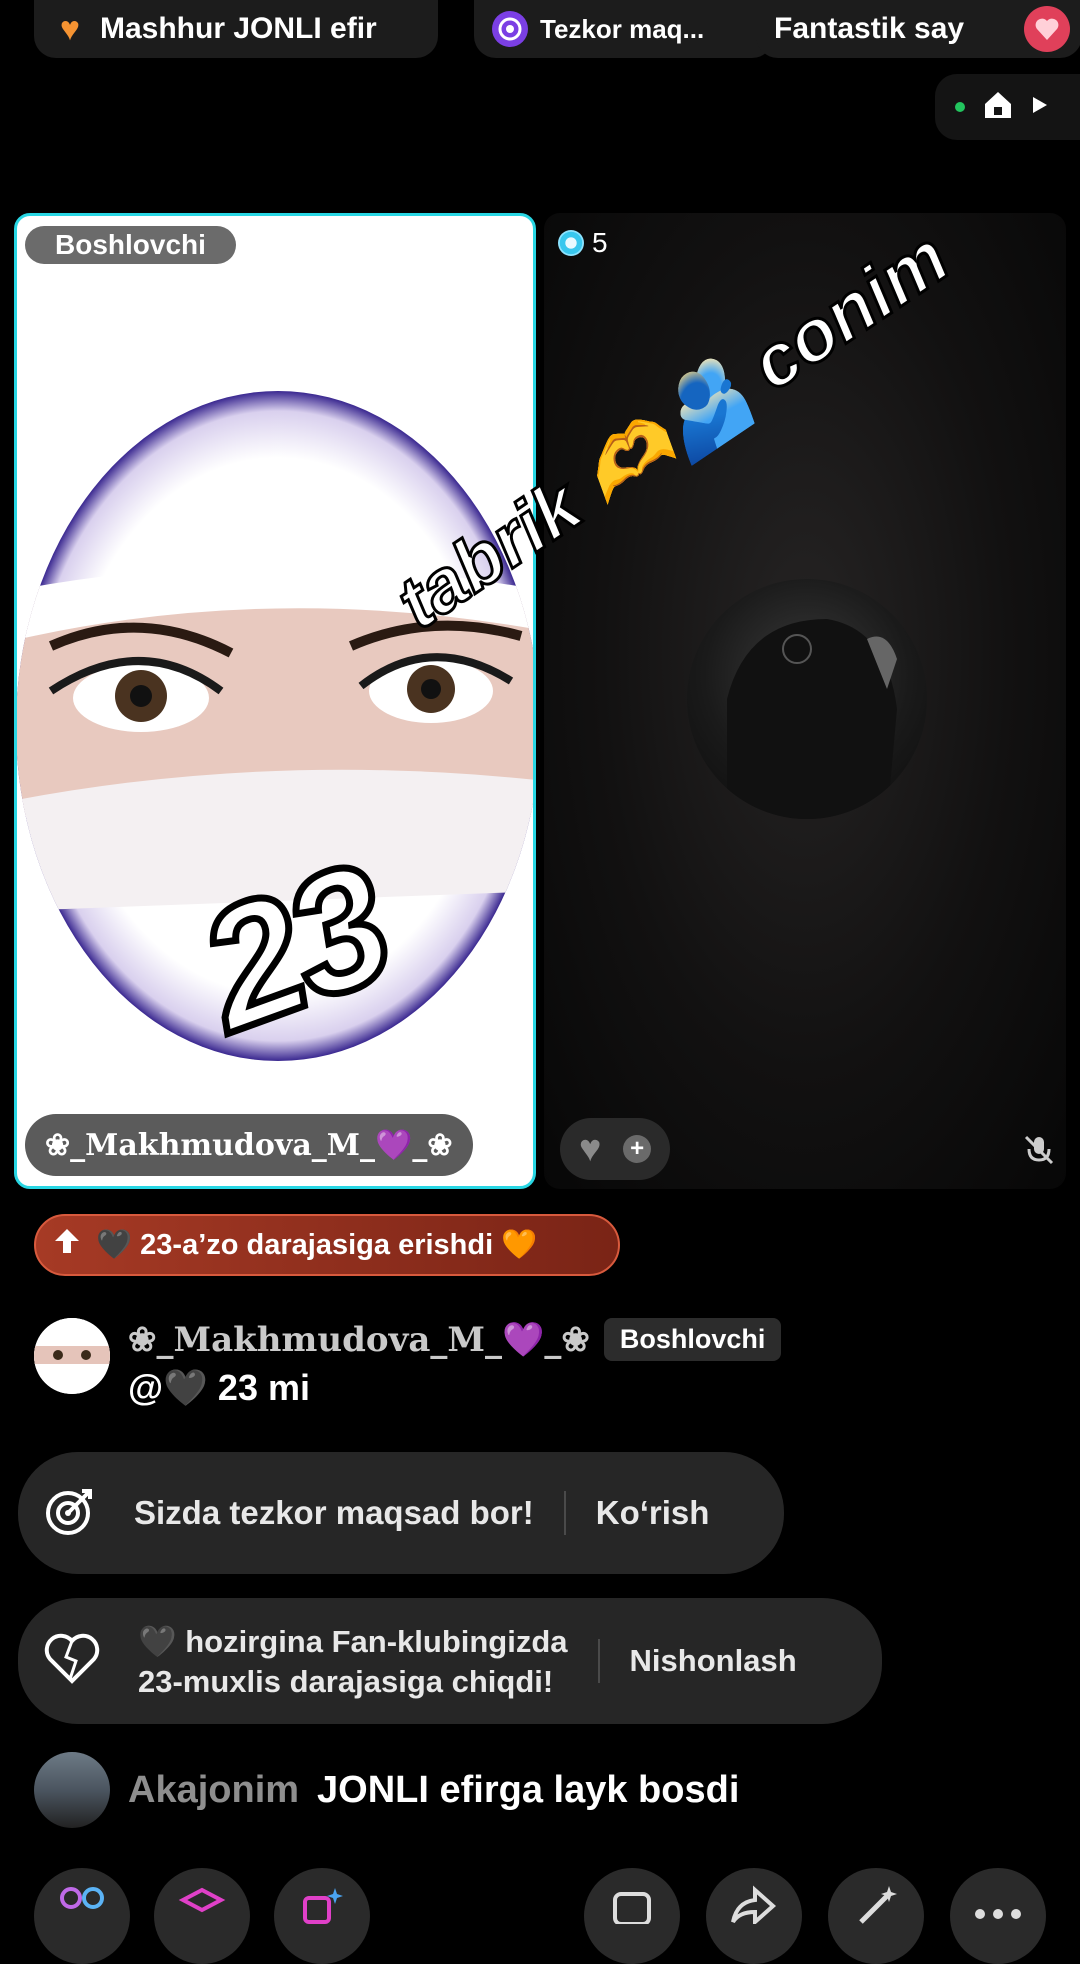 The width and height of the screenshot is (1080, 1964). I want to click on arrow-up-icon, so click(67, 1245).